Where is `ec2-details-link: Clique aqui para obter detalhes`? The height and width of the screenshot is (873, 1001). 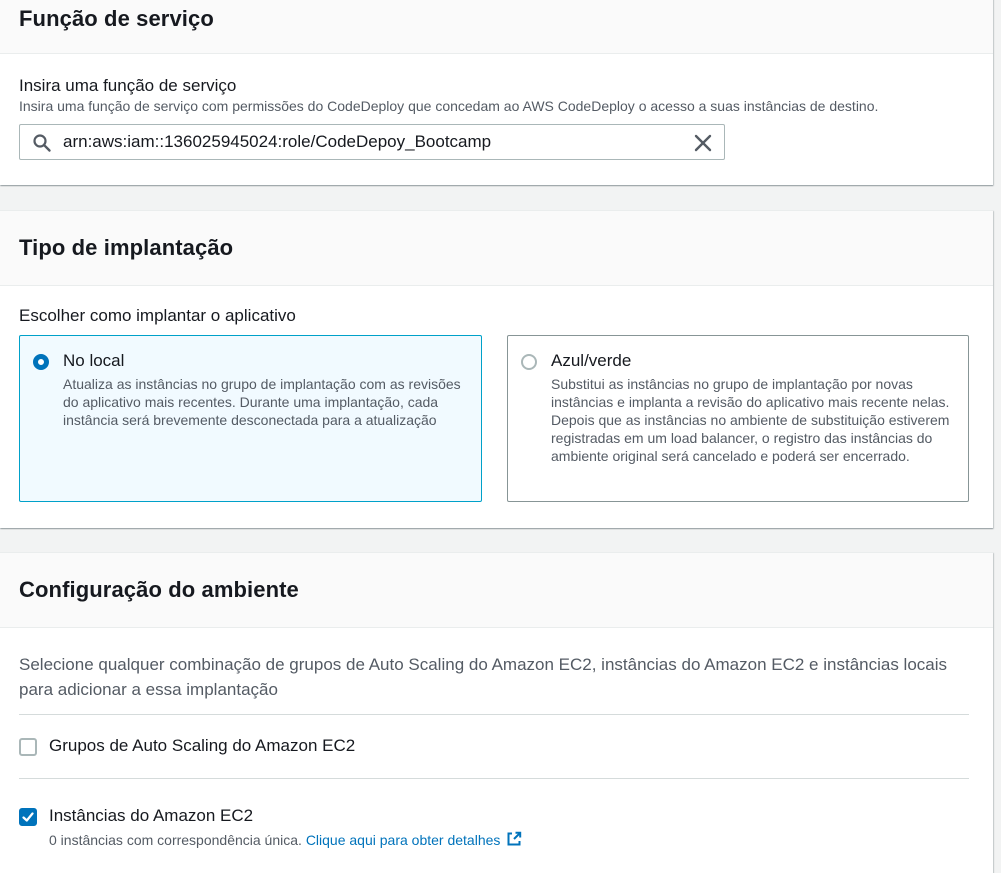 ec2-details-link: Clique aqui para obter detalhes is located at coordinates (414, 839).